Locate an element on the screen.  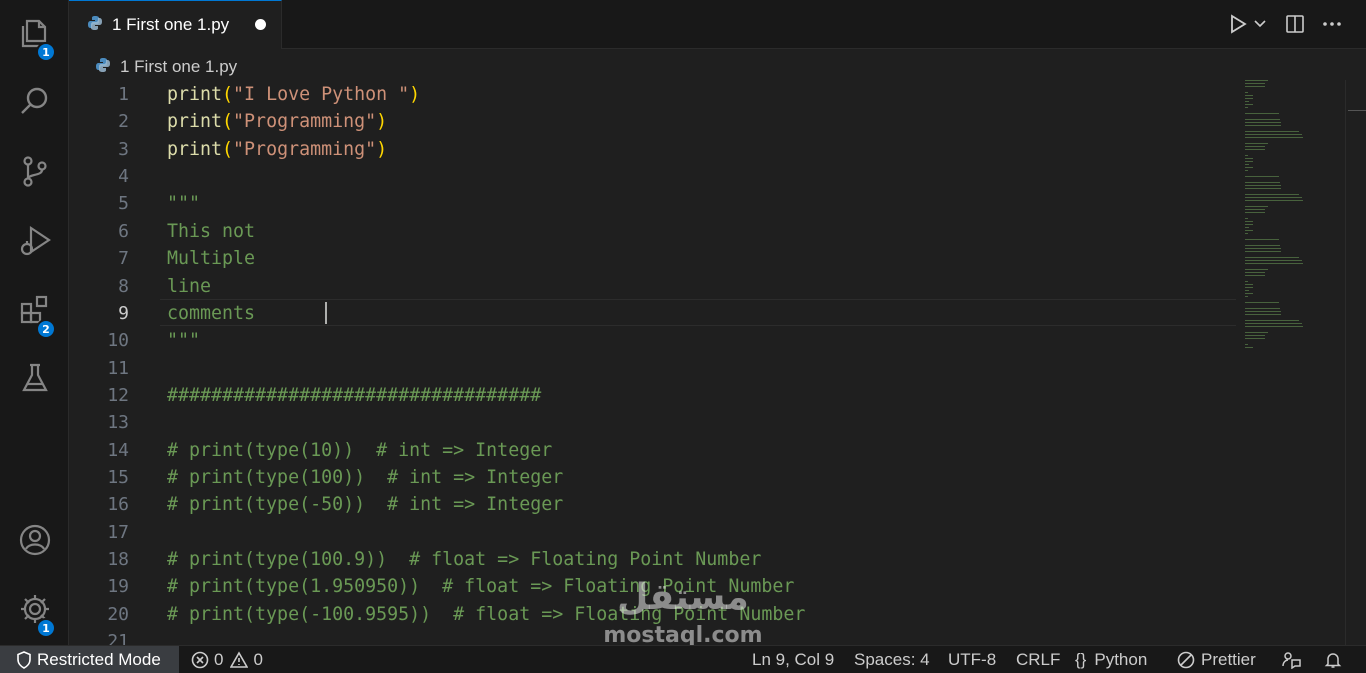
indentation-setting: Spaces: 4 is located at coordinates (892, 659).